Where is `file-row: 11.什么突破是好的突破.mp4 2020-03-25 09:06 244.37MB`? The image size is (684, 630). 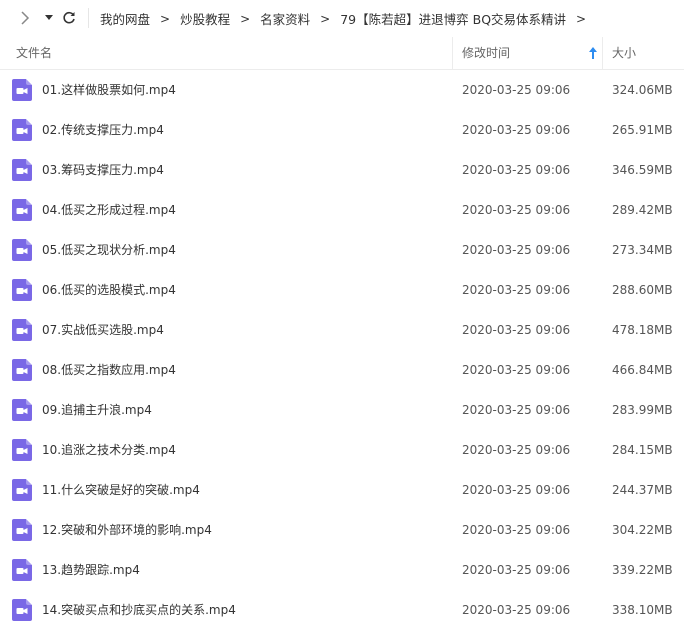
file-row: 11.什么突破是好的突破.mp4 2020-03-25 09:06 244.37MB is located at coordinates (342, 490).